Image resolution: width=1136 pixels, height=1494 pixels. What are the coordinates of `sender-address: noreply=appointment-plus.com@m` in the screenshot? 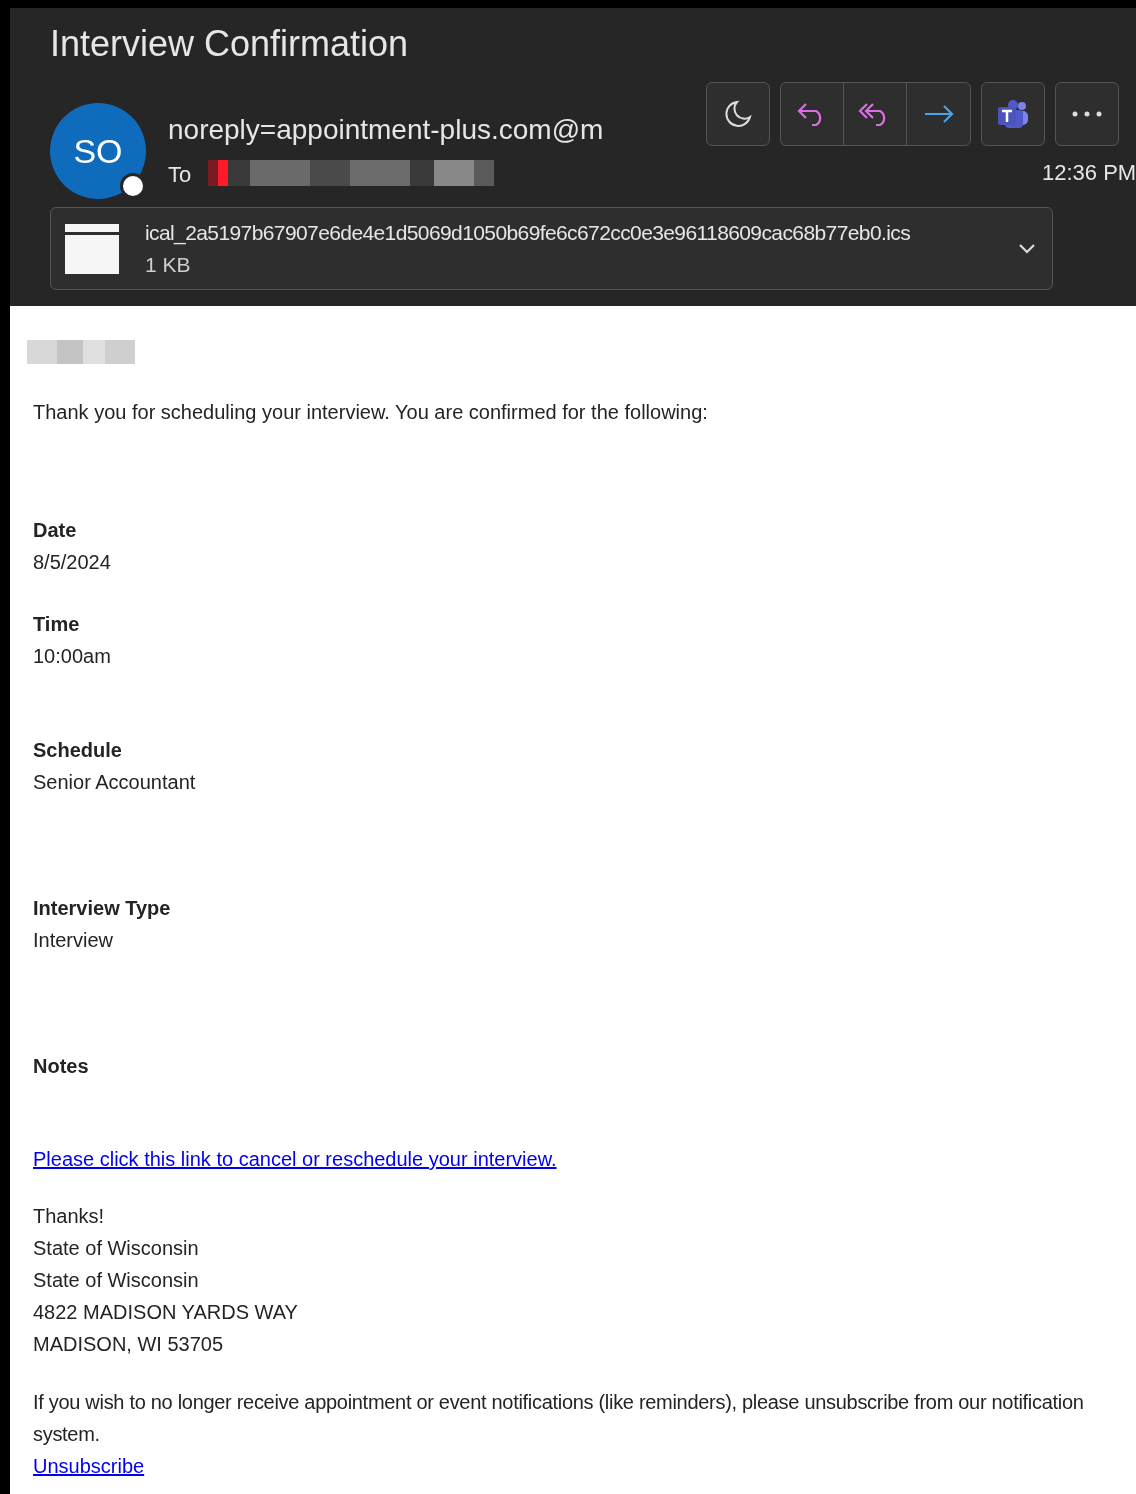 It's located at (386, 130).